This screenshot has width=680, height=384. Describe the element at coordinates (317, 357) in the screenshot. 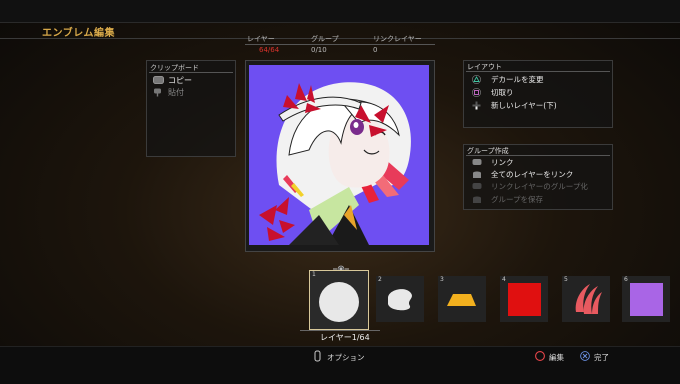

I see `options-button-icon` at that location.